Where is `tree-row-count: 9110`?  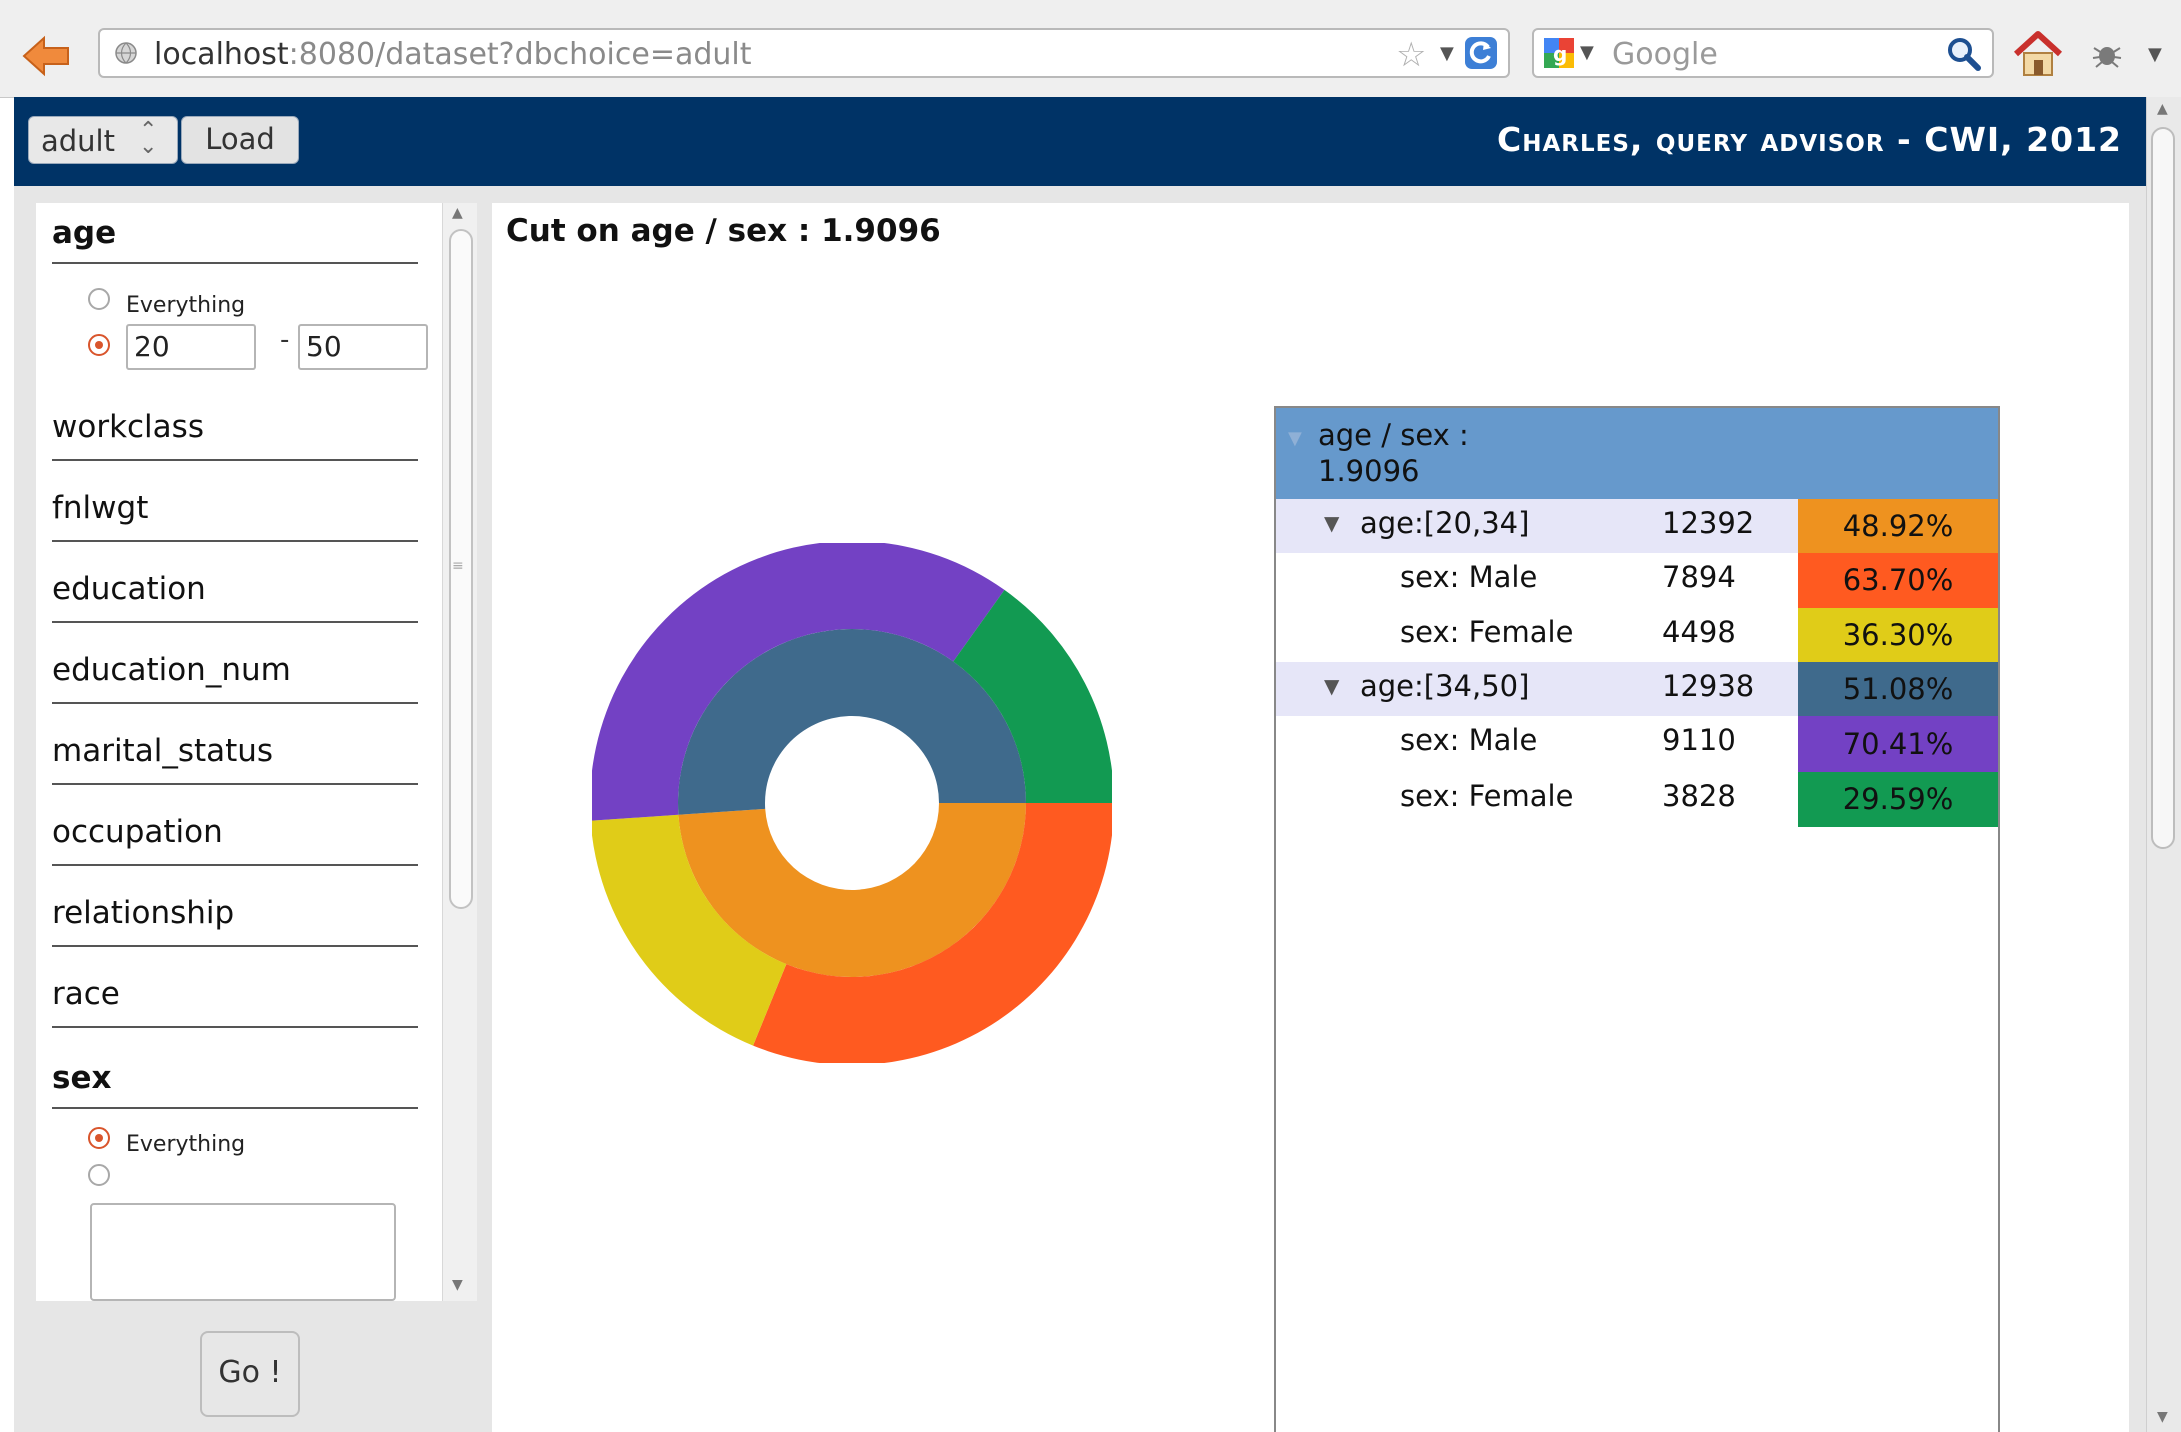 tree-row-count: 9110 is located at coordinates (1699, 740).